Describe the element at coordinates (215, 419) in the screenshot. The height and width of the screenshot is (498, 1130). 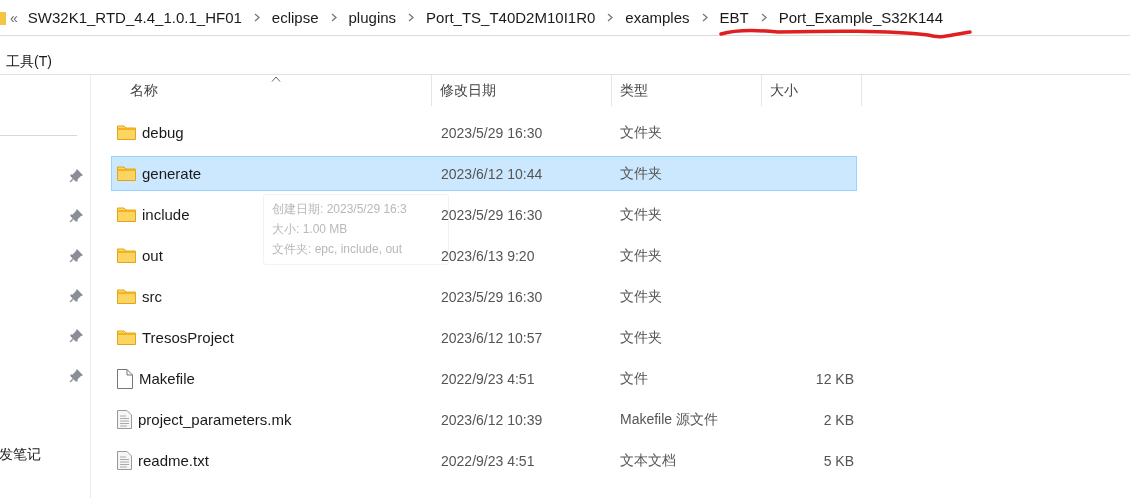
I see `file-name: project_parameters.mk` at that location.